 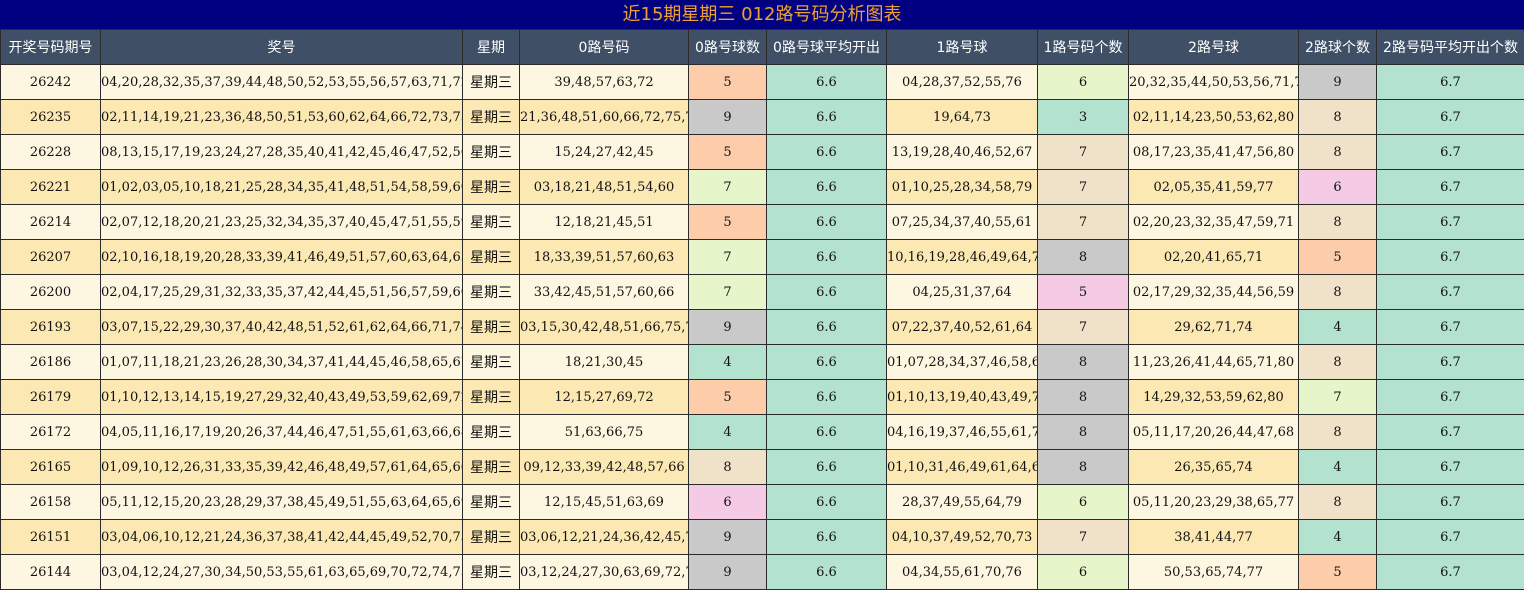 What do you see at coordinates (604, 257) in the screenshot?
I see `cell-route0-numbers: 18,33,39,51,57,60,63` at bounding box center [604, 257].